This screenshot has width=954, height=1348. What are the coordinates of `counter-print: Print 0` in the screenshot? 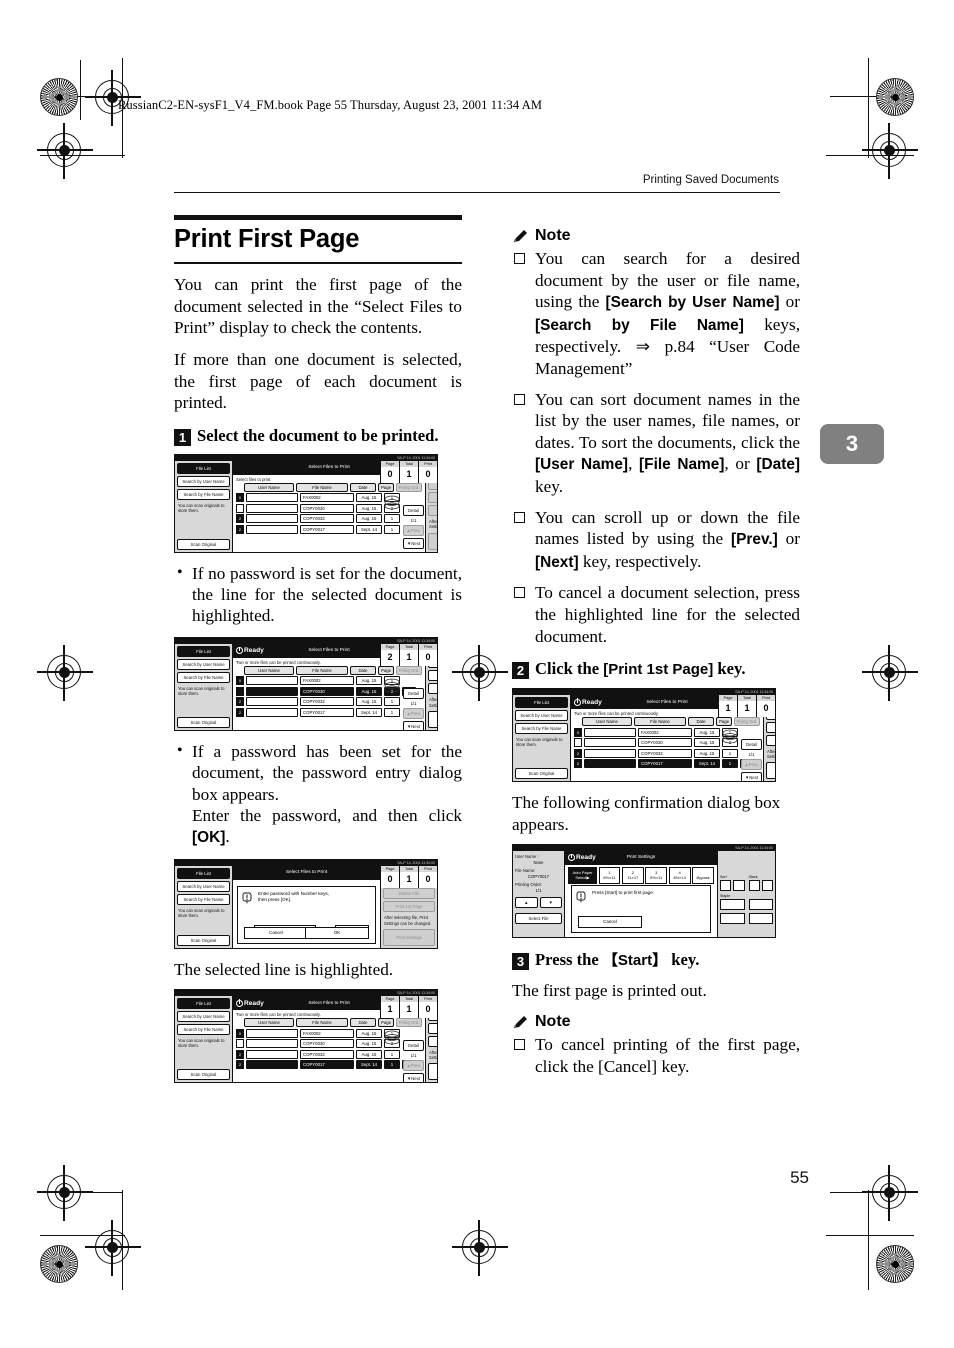 It's located at (766, 706).